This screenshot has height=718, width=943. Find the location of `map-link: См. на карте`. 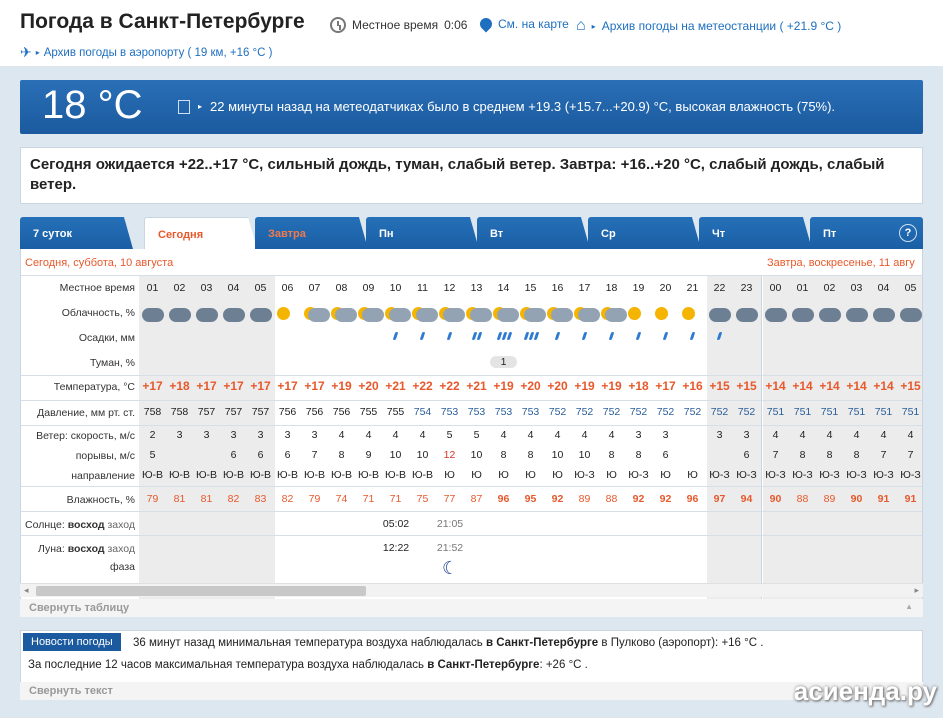

map-link: См. на карте is located at coordinates (523, 24).